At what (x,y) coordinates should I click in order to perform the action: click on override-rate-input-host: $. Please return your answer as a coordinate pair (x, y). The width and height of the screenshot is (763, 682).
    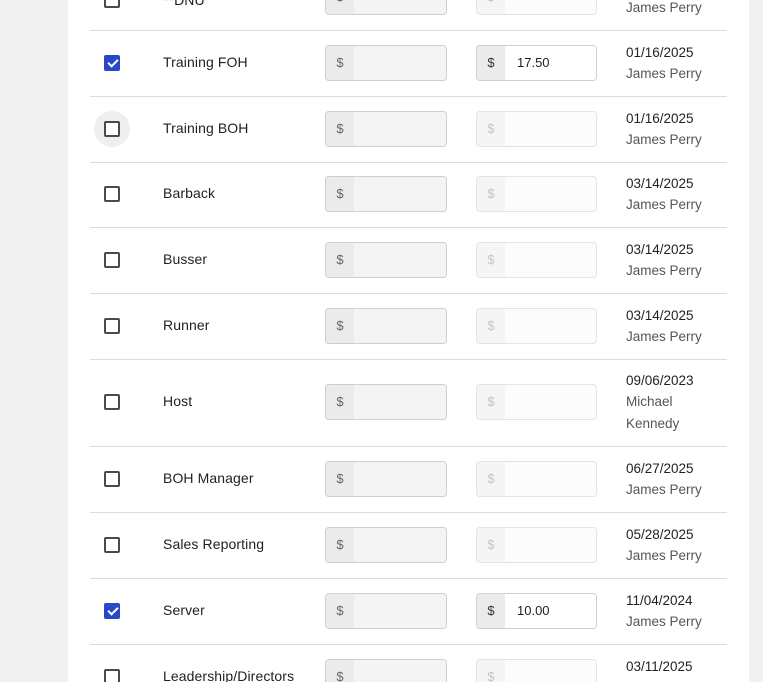
    Looking at the image, I should click on (536, 402).